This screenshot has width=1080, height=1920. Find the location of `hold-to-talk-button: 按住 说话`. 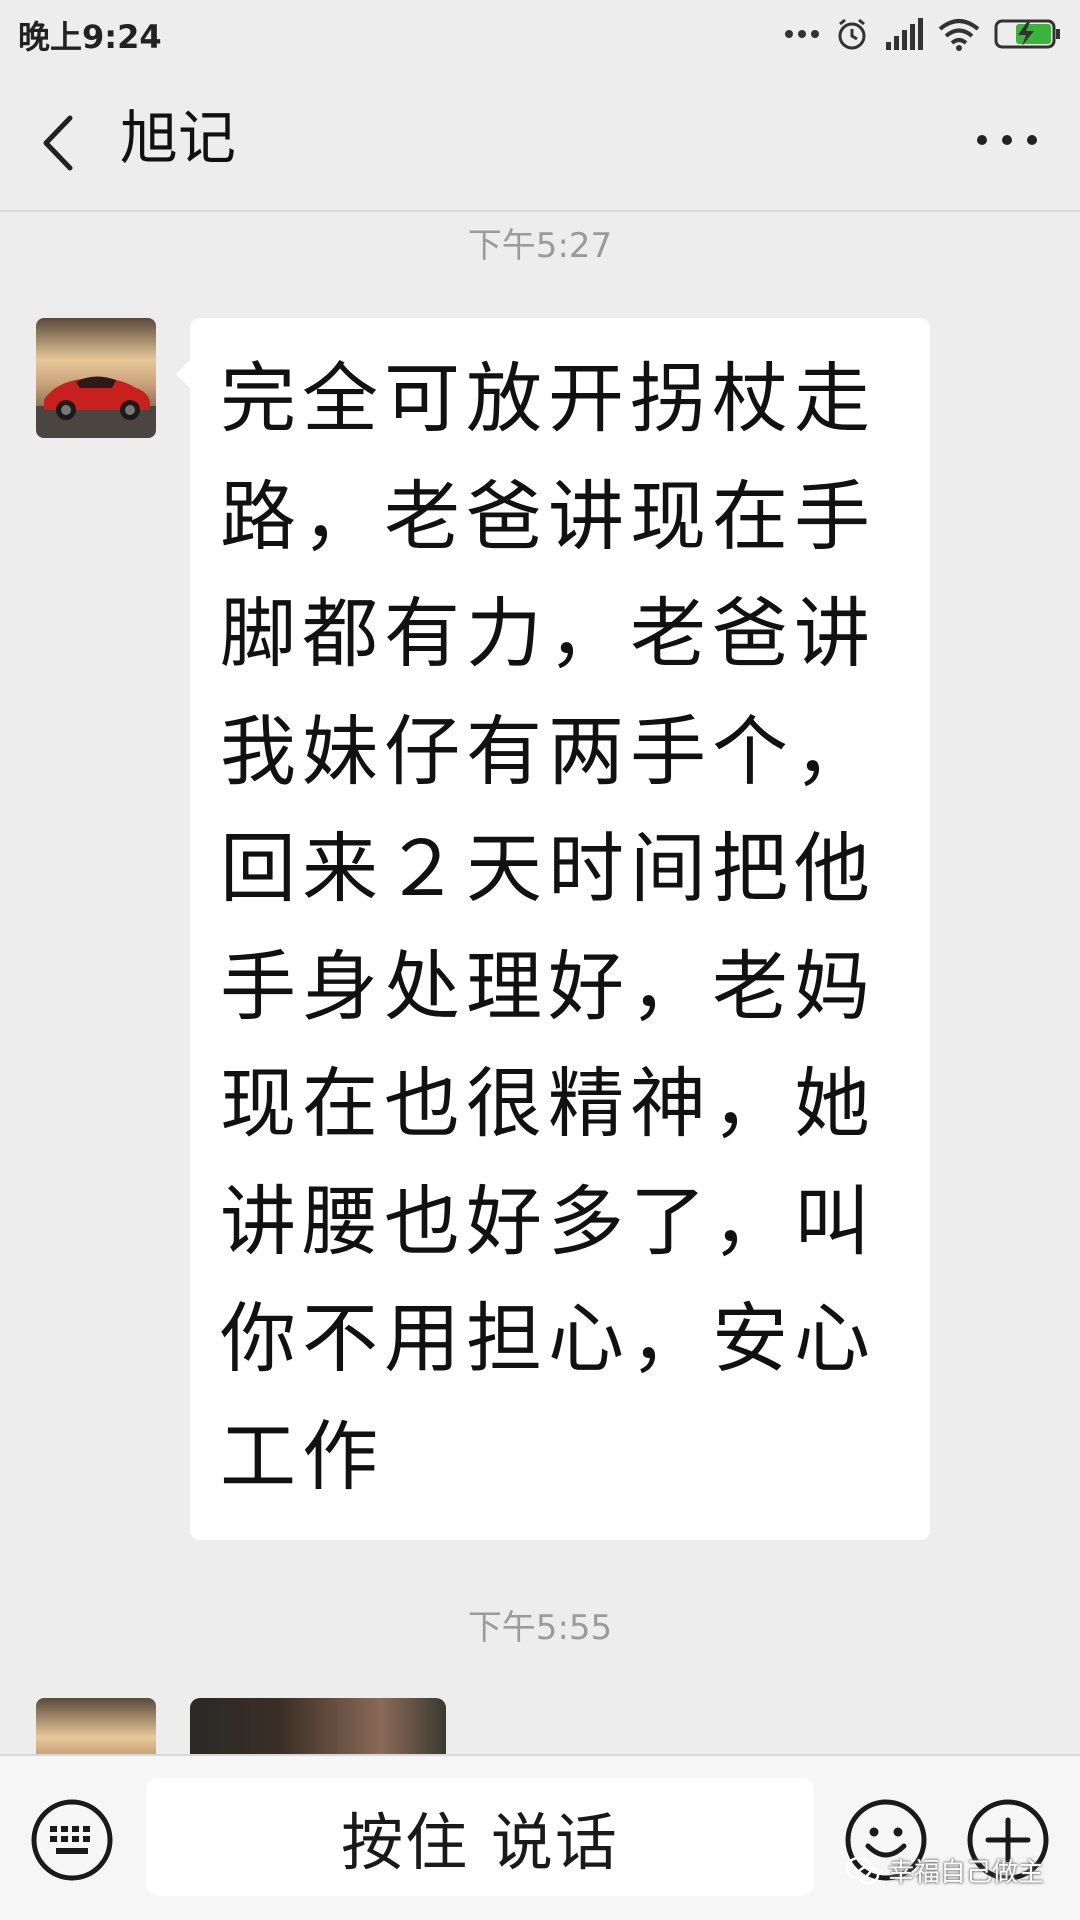

hold-to-talk-button: 按住 说话 is located at coordinates (480, 1837).